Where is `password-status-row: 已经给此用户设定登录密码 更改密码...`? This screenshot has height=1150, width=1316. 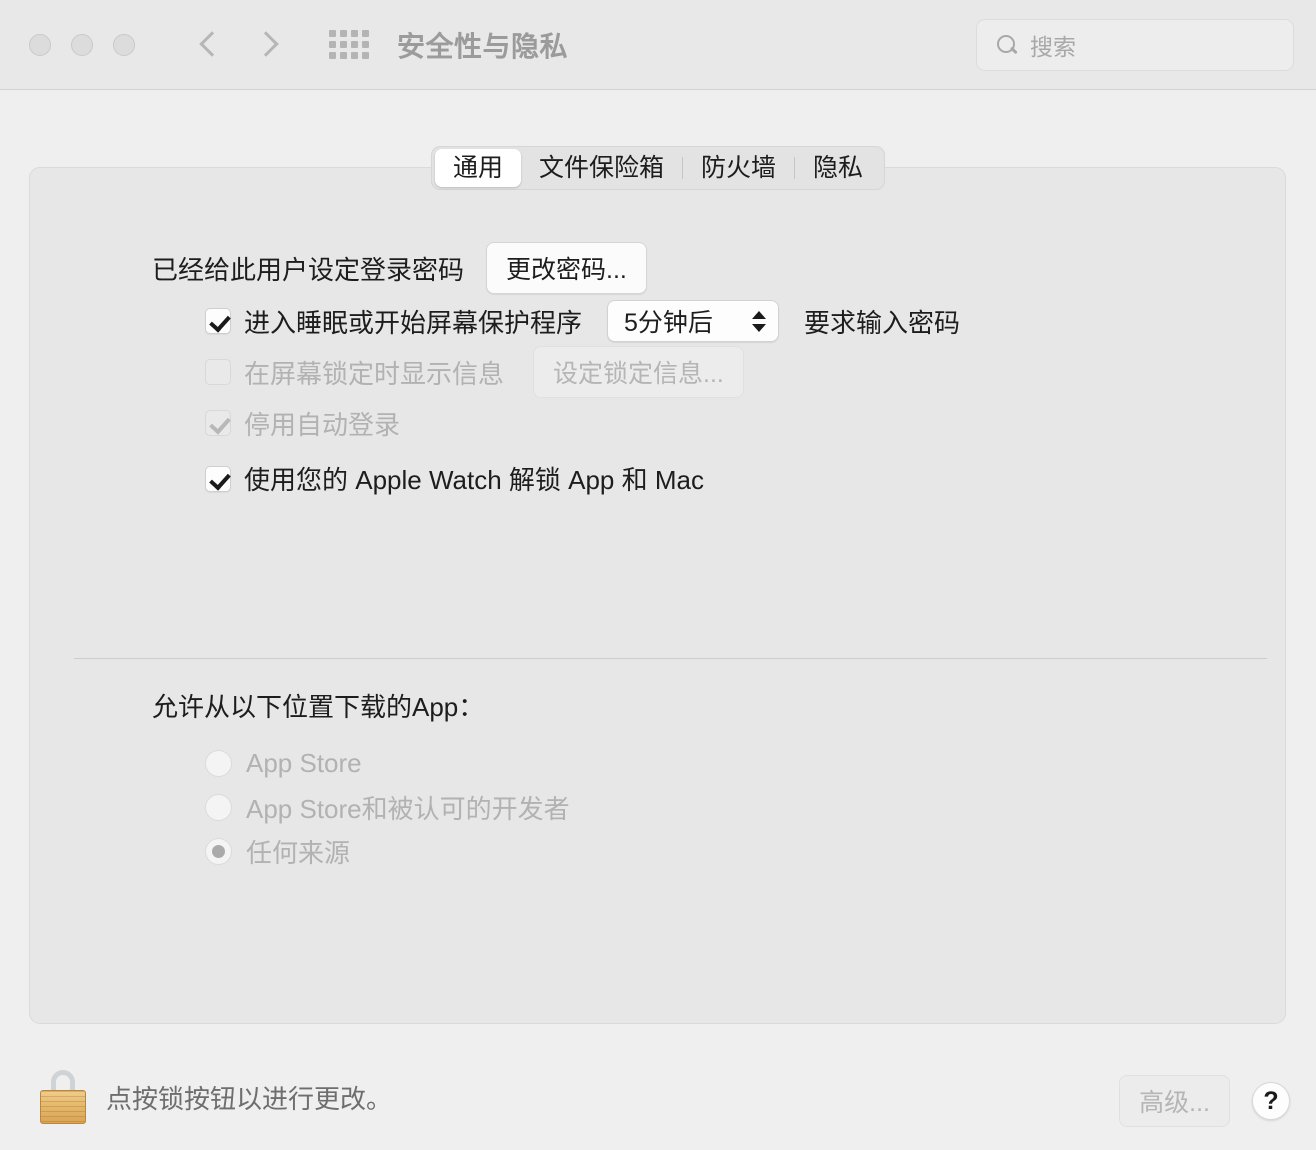 password-status-row: 已经给此用户设定登录密码 更改密码... is located at coordinates (399, 268).